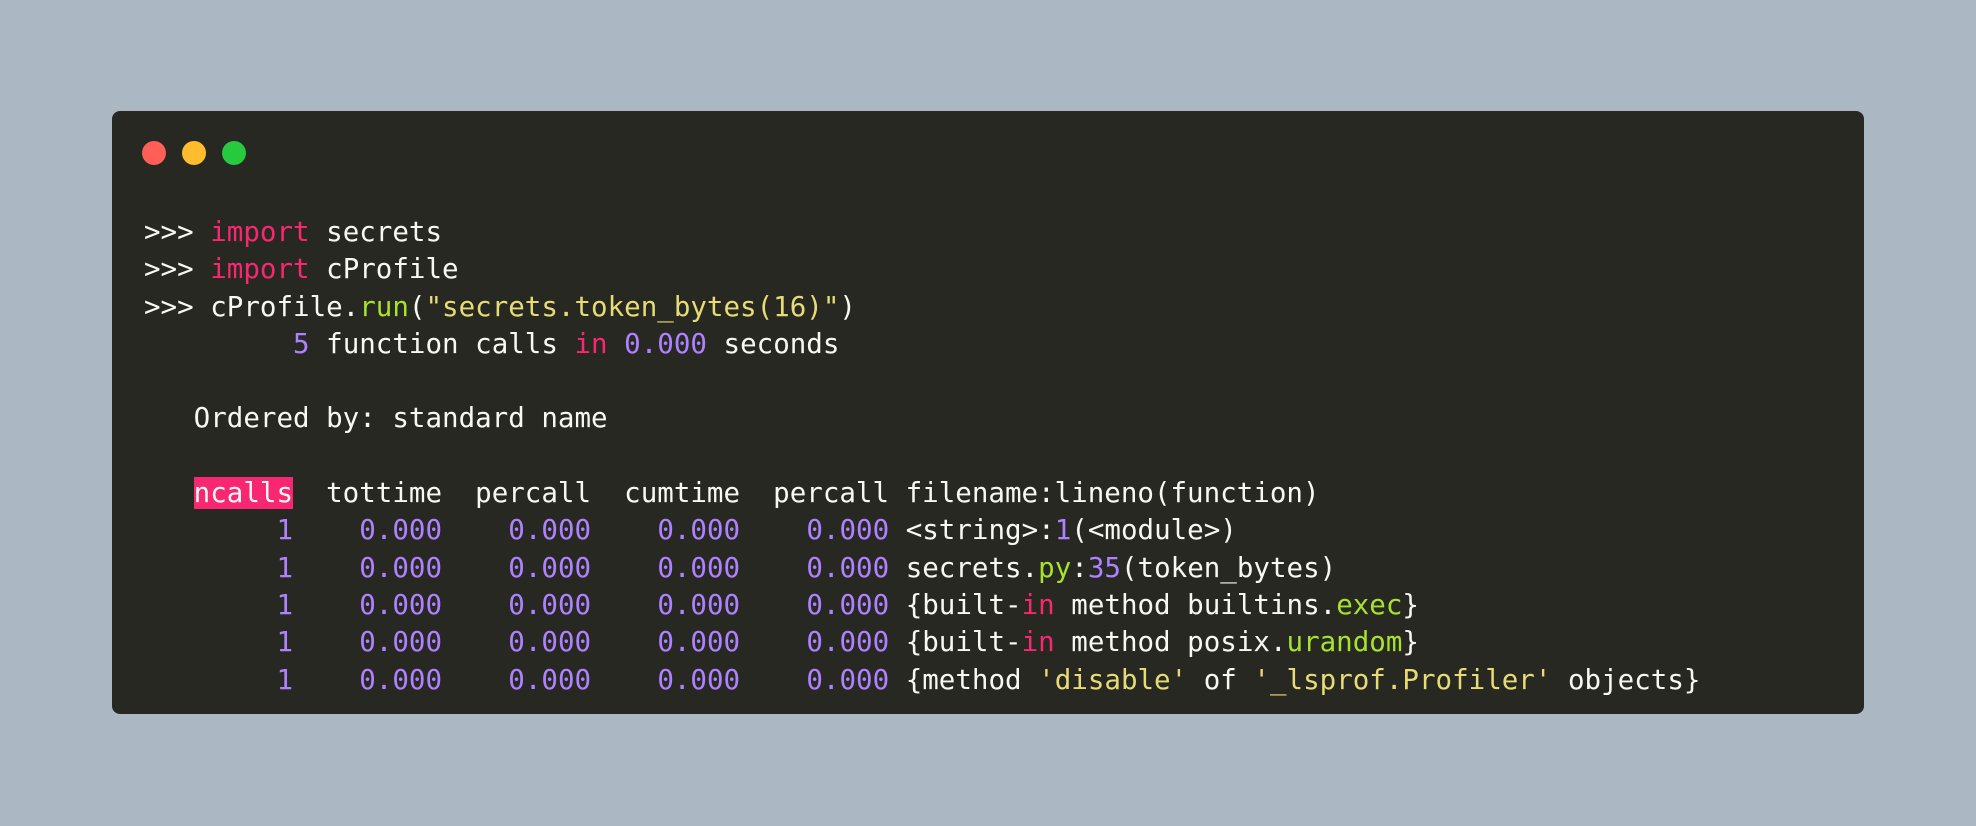 The width and height of the screenshot is (1976, 826). What do you see at coordinates (1055, 567) in the screenshot?
I see `code-token: py` at bounding box center [1055, 567].